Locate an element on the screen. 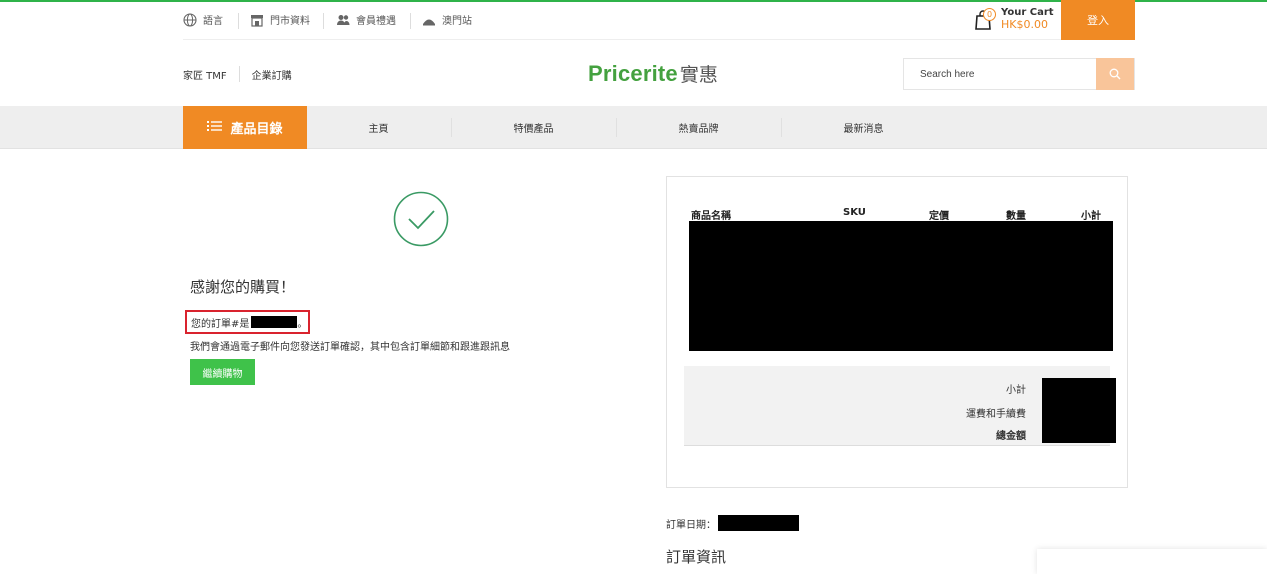 The width and height of the screenshot is (1267, 574). nav-item-news: 最新消息 is located at coordinates (863, 127).